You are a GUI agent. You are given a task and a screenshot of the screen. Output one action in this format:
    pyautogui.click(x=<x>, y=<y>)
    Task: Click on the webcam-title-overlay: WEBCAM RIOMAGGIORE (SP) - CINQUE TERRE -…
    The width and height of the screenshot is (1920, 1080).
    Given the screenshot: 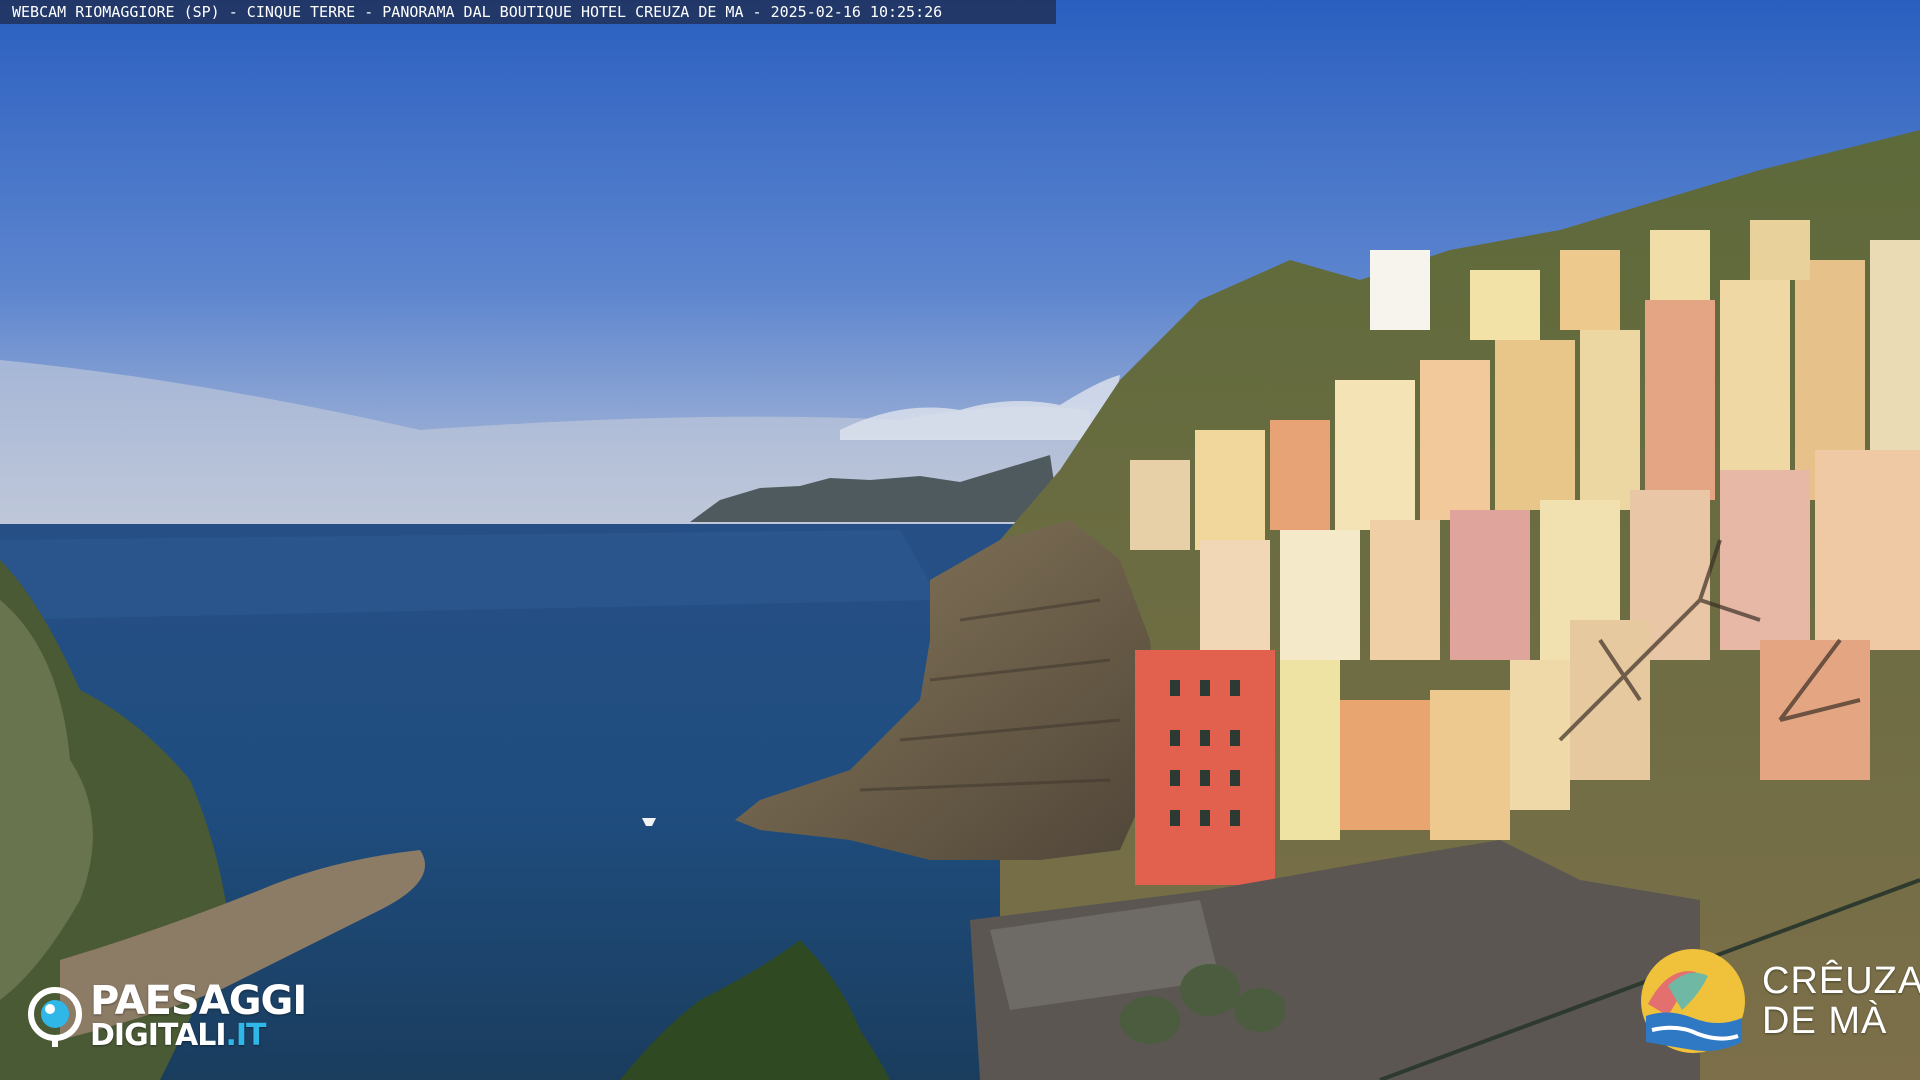 What is the action you would take?
    pyautogui.click(x=528, y=12)
    